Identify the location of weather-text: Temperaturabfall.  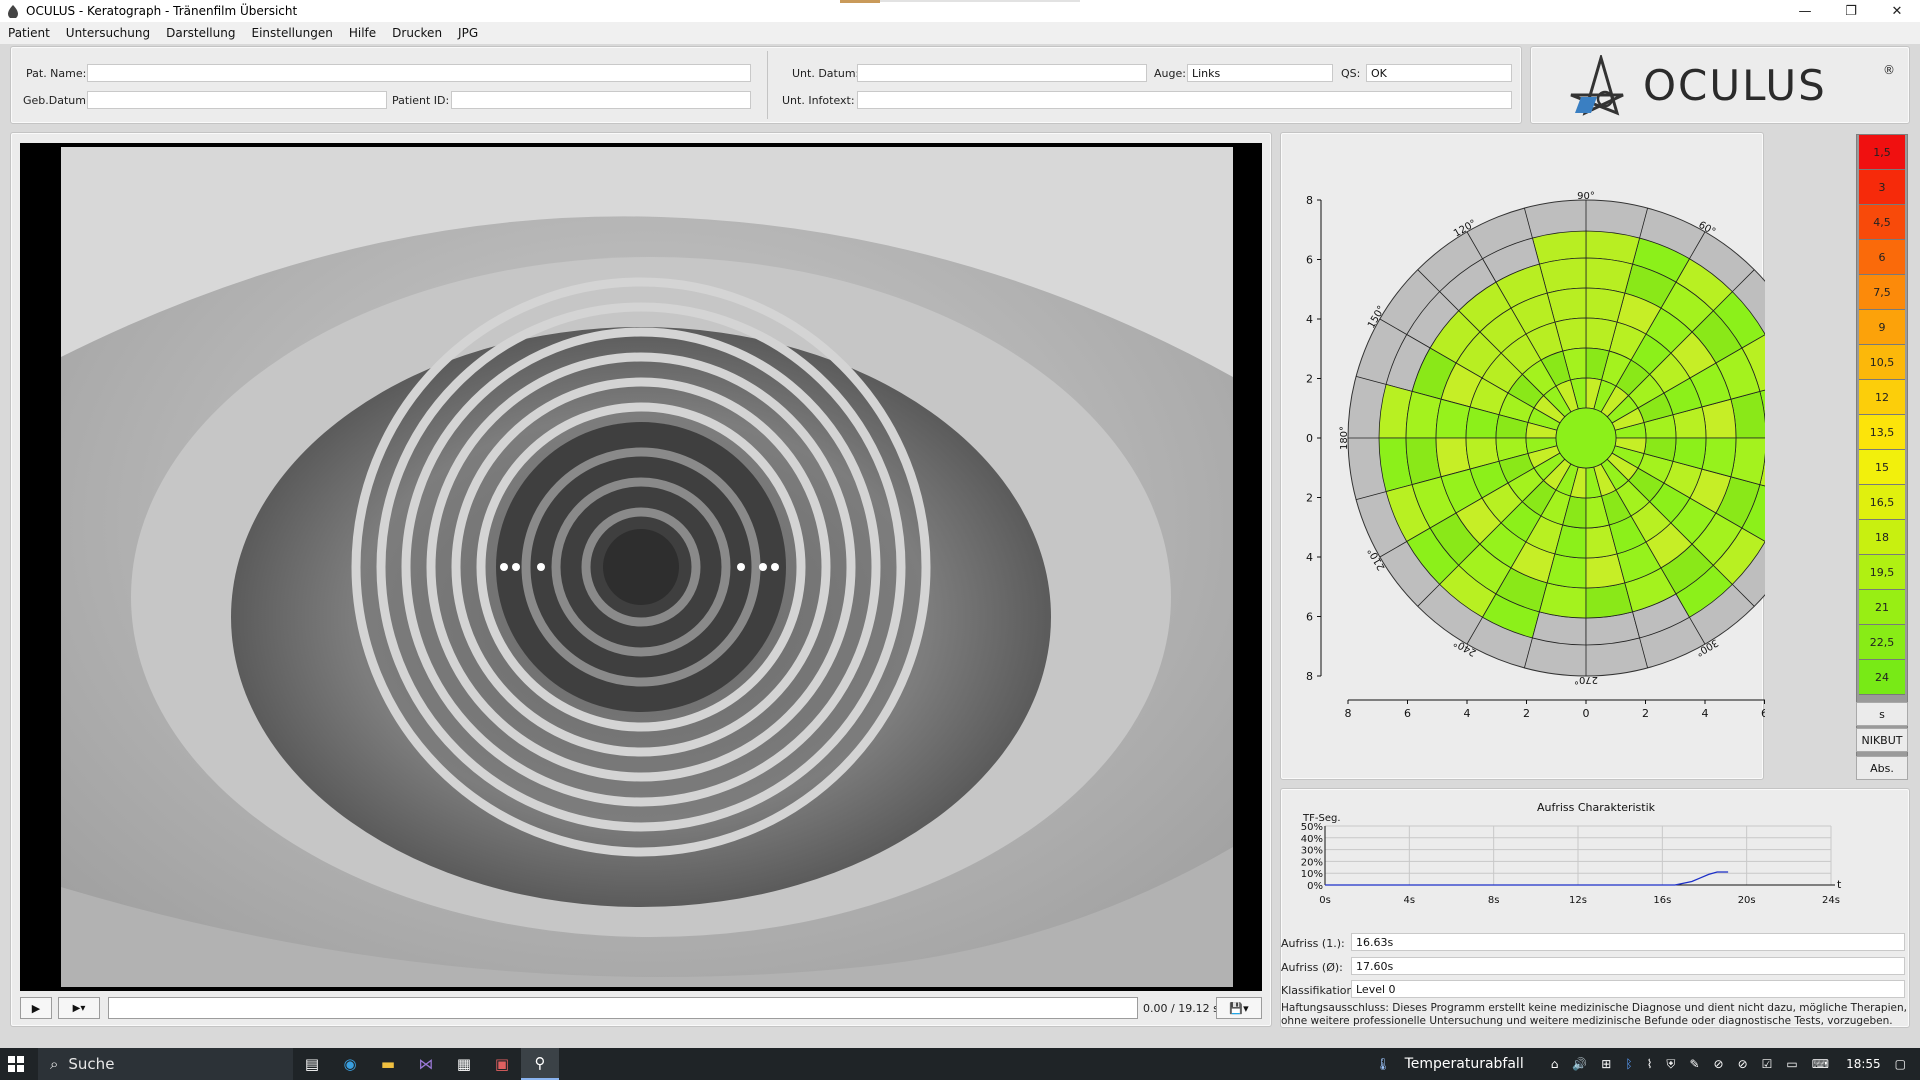
(1464, 1064).